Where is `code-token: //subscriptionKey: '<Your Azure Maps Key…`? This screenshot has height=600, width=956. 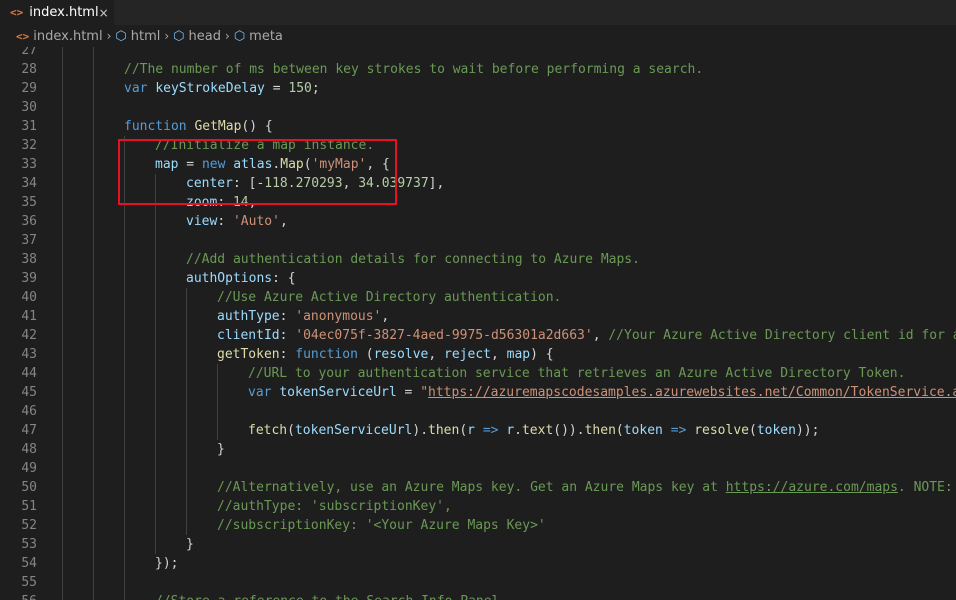
code-token: //subscriptionKey: '<Your Azure Maps Key… is located at coordinates (381, 525).